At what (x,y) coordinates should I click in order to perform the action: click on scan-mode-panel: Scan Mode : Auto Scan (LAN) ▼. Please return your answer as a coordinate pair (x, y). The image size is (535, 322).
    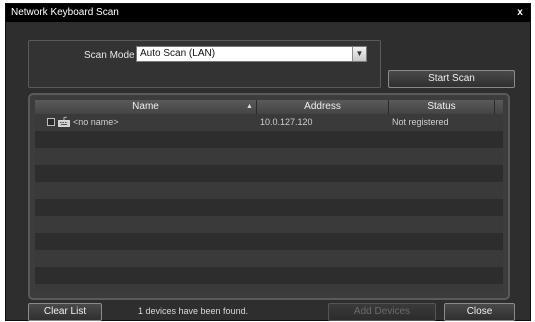
    Looking at the image, I should click on (204, 64).